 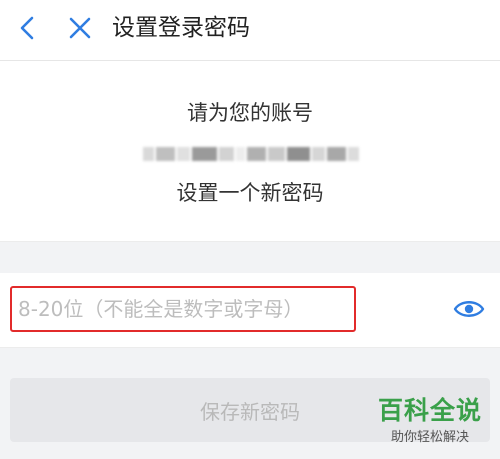 I want to click on section-divider, so click(x=250, y=257).